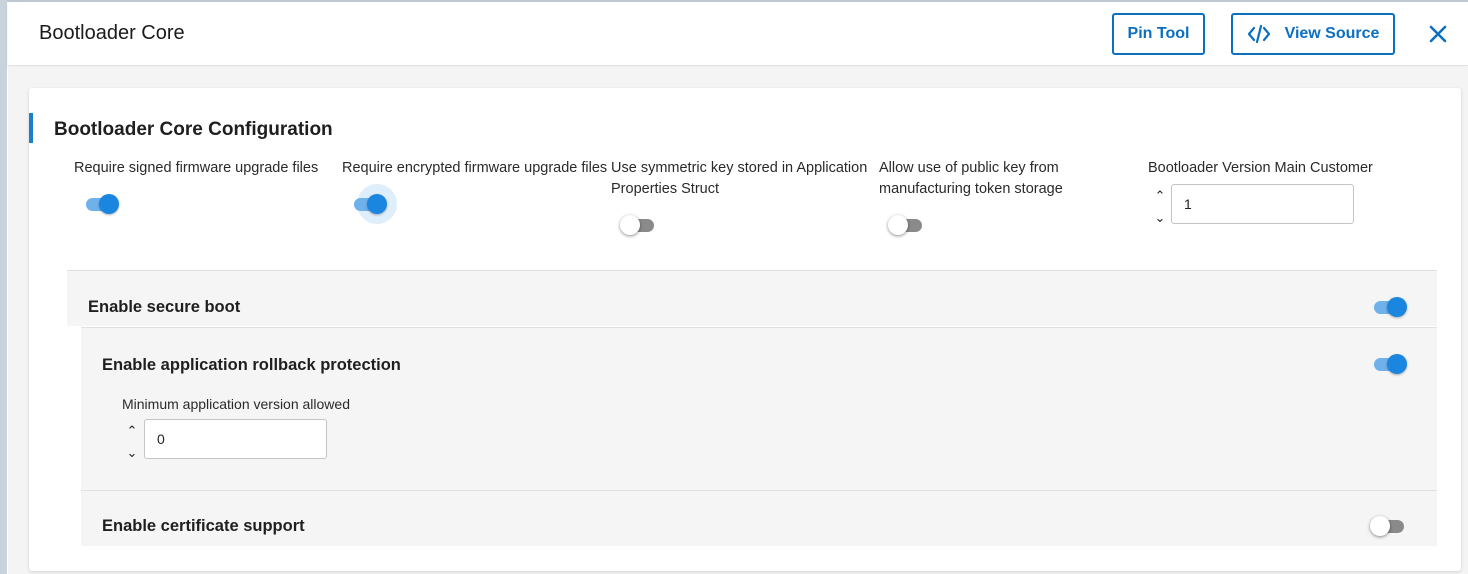  I want to click on encrypted-upgrade-label: Require encrypted firmware upgrade files, so click(475, 168).